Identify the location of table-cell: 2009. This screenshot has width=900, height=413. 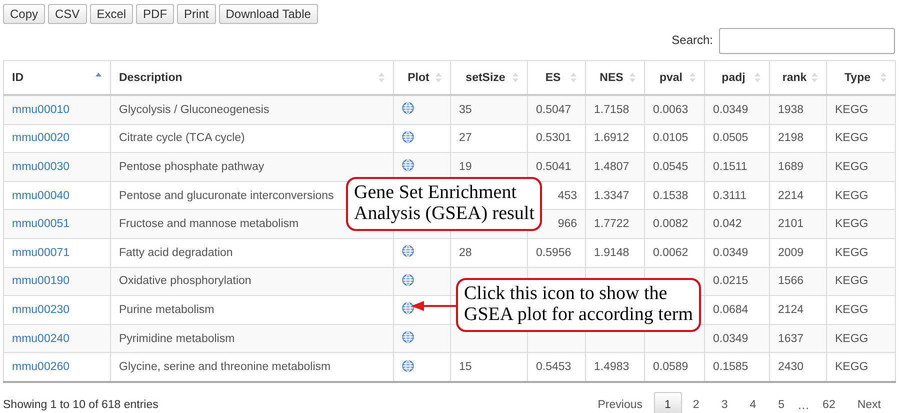
(791, 252).